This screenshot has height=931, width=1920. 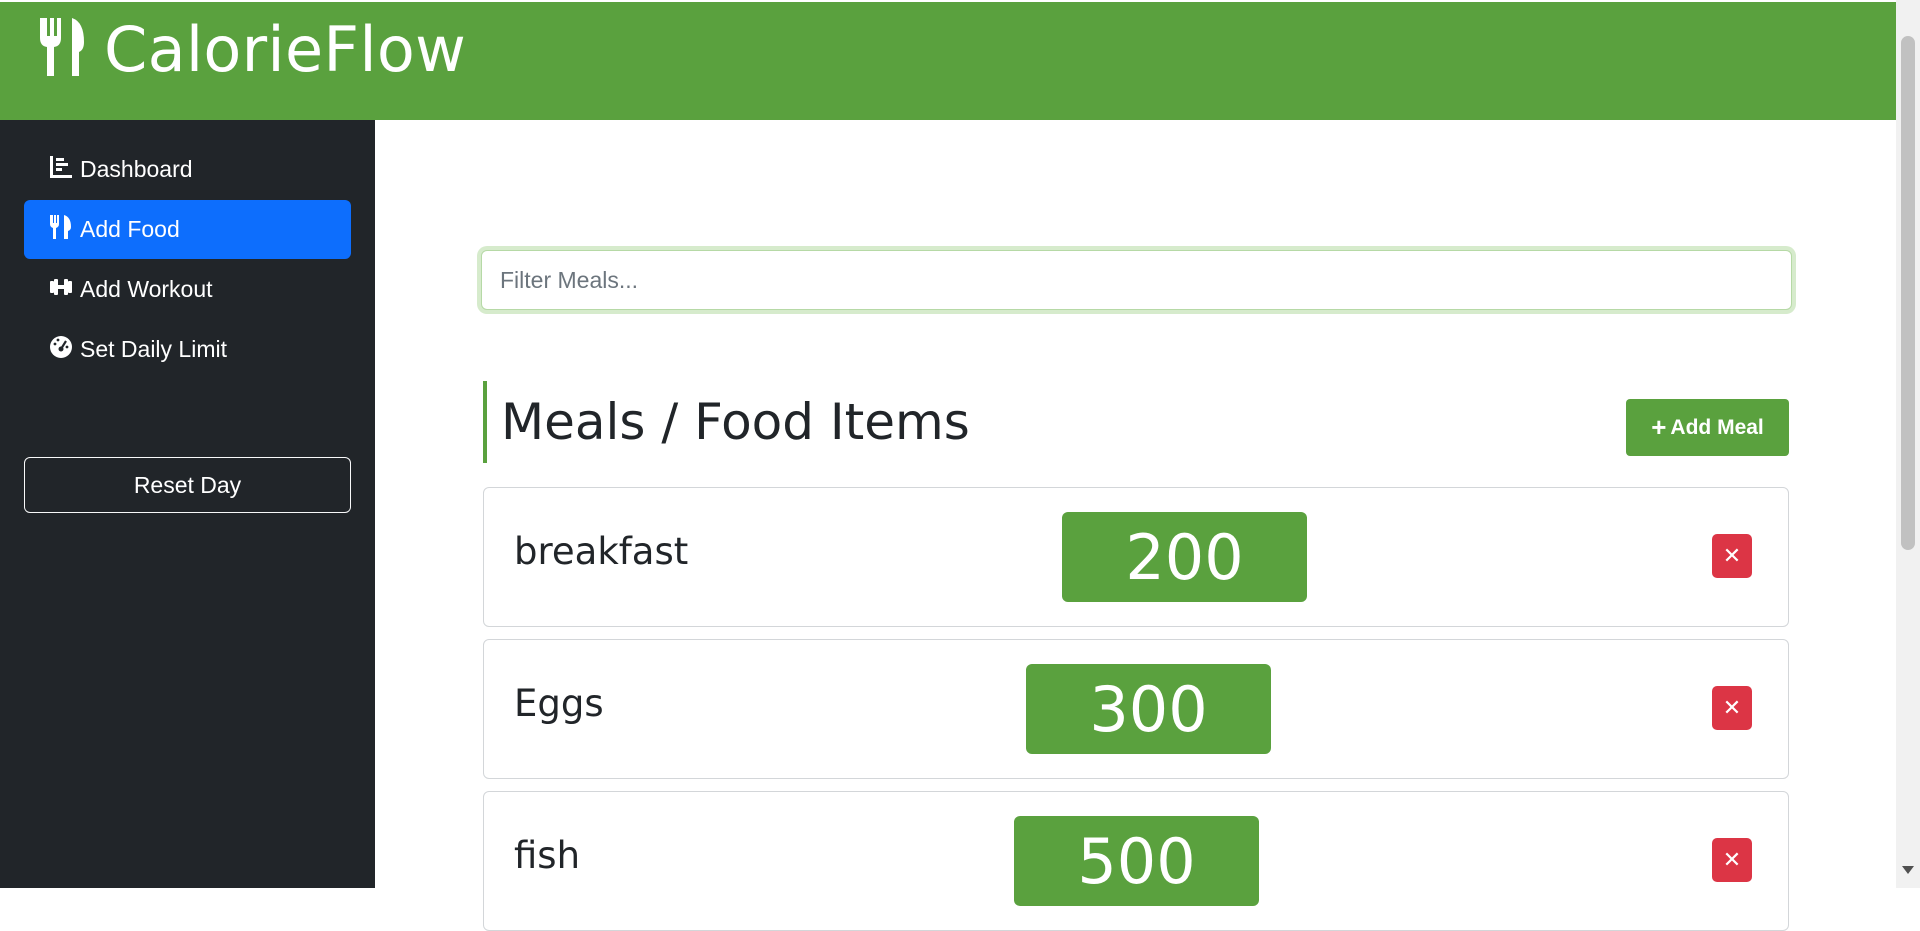 I want to click on gauge-icon, so click(x=64, y=350).